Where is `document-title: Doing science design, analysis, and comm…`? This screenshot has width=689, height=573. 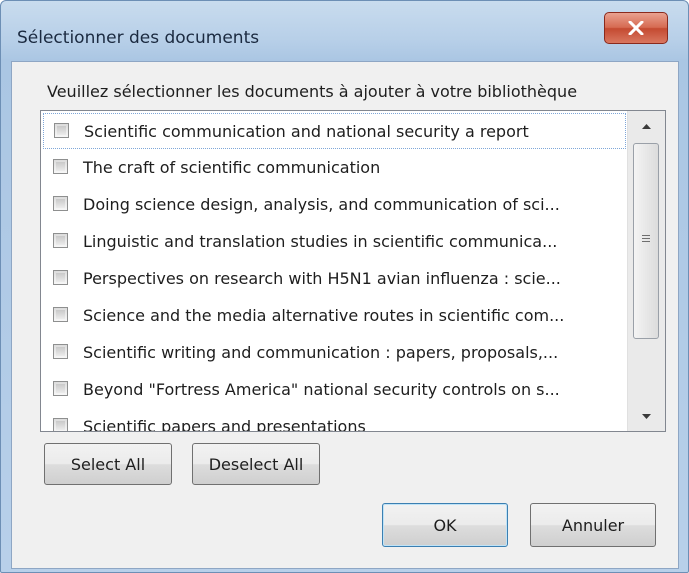 document-title: Doing science design, analysis, and comm… is located at coordinates (321, 204).